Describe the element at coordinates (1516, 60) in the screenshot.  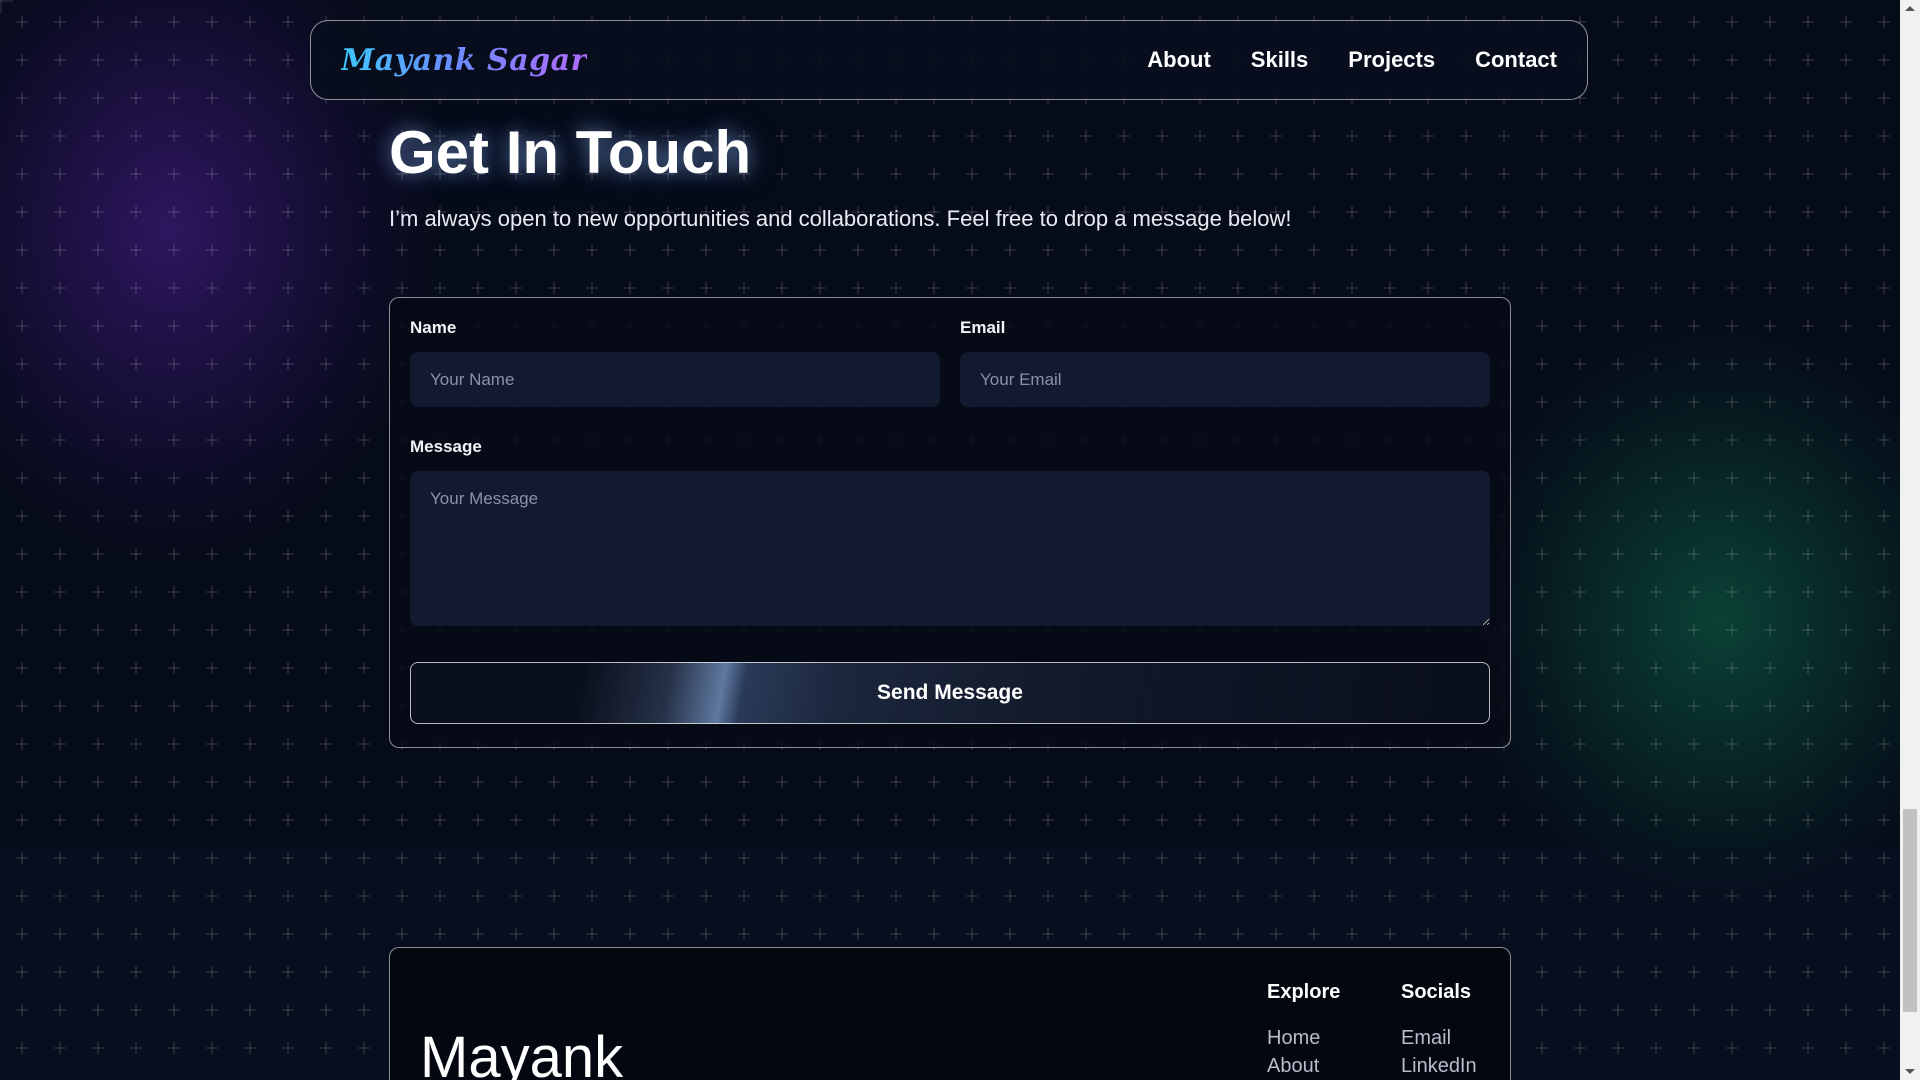
I see `nav-link-contact: Contact` at that location.